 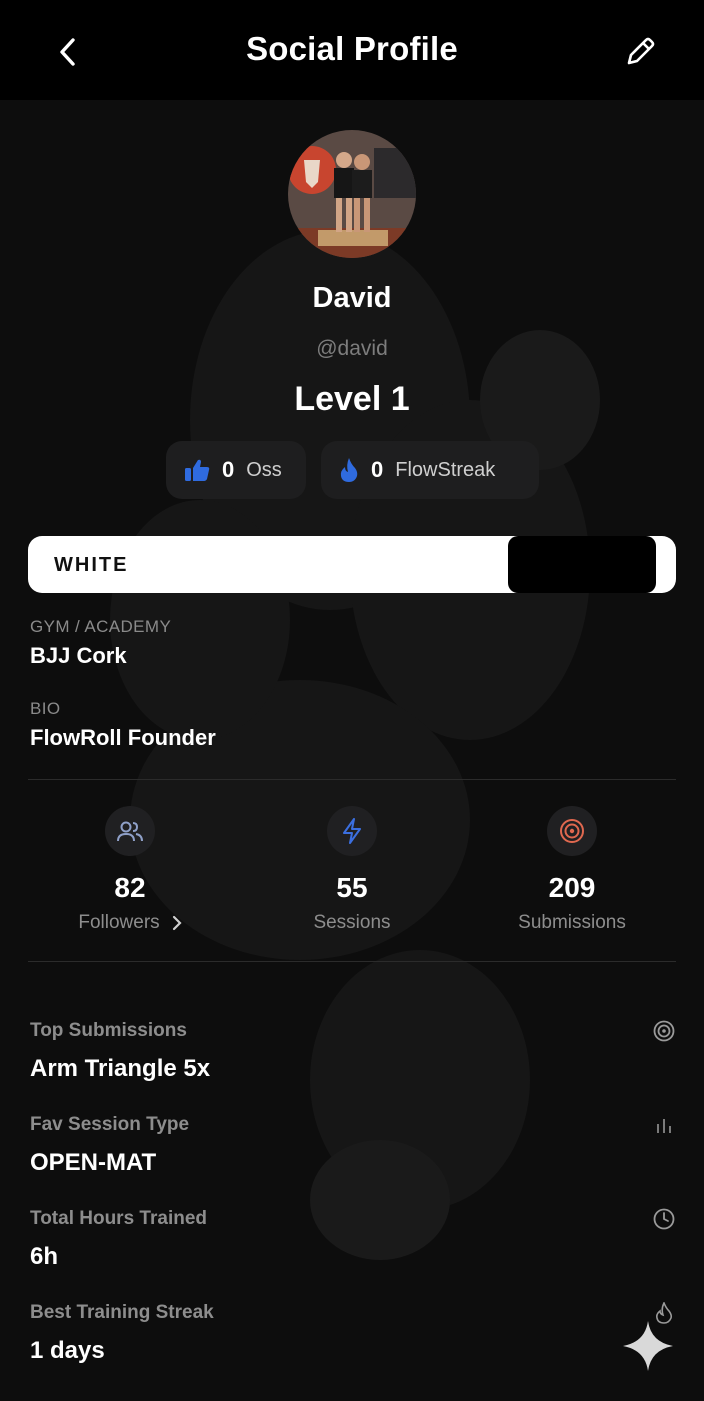 I want to click on flame-icon, so click(x=349, y=470).